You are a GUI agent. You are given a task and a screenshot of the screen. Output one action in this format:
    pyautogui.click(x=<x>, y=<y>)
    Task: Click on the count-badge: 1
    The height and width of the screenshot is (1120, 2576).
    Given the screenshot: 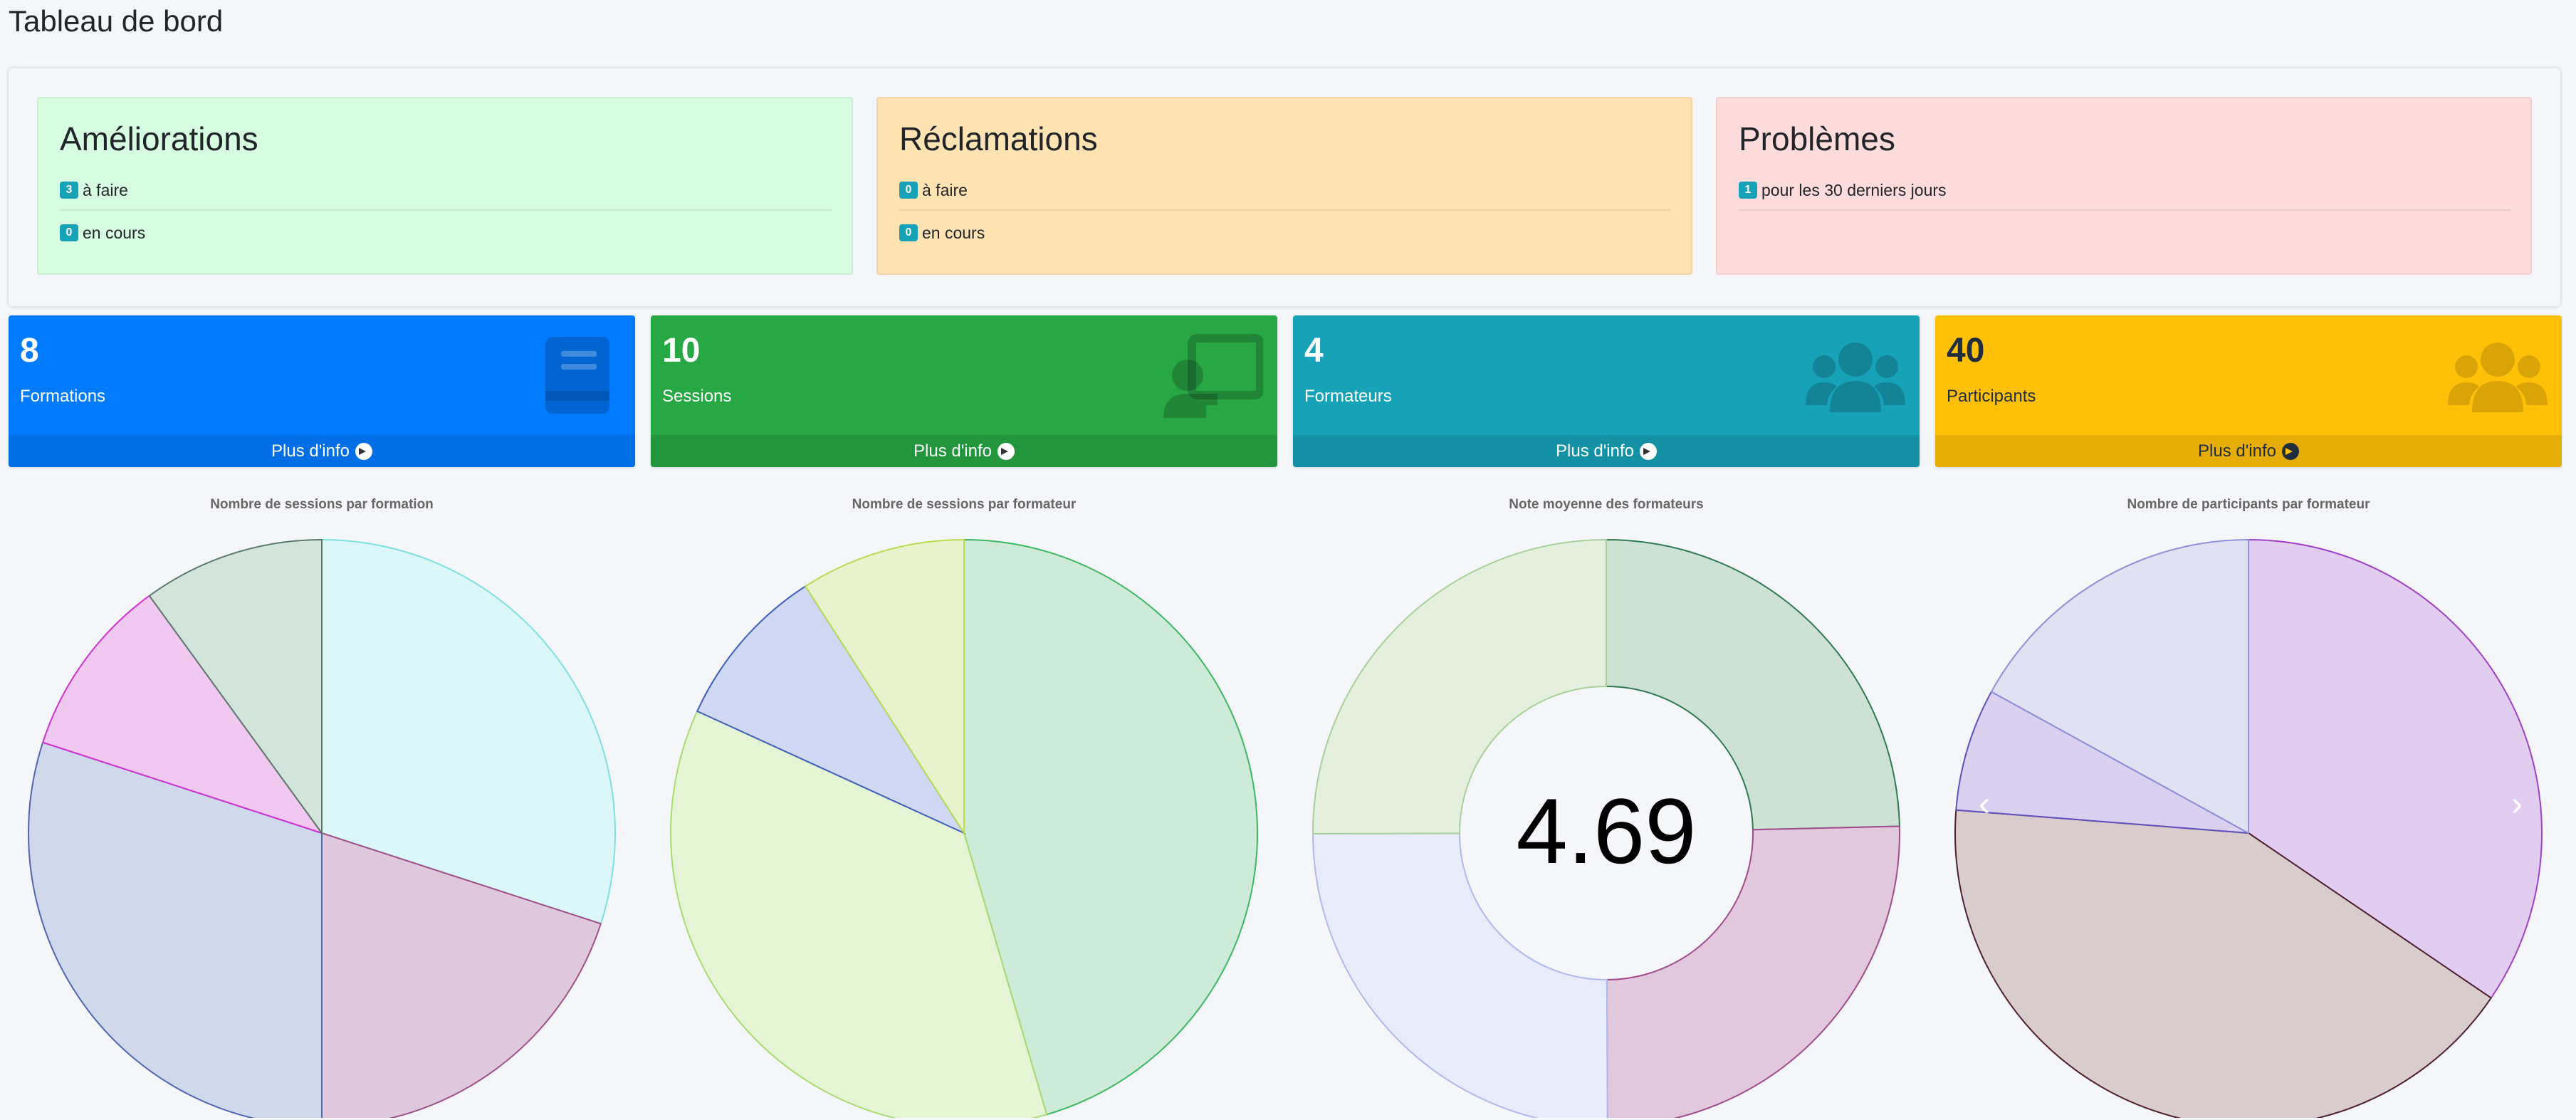 What is the action you would take?
    pyautogui.click(x=1748, y=190)
    